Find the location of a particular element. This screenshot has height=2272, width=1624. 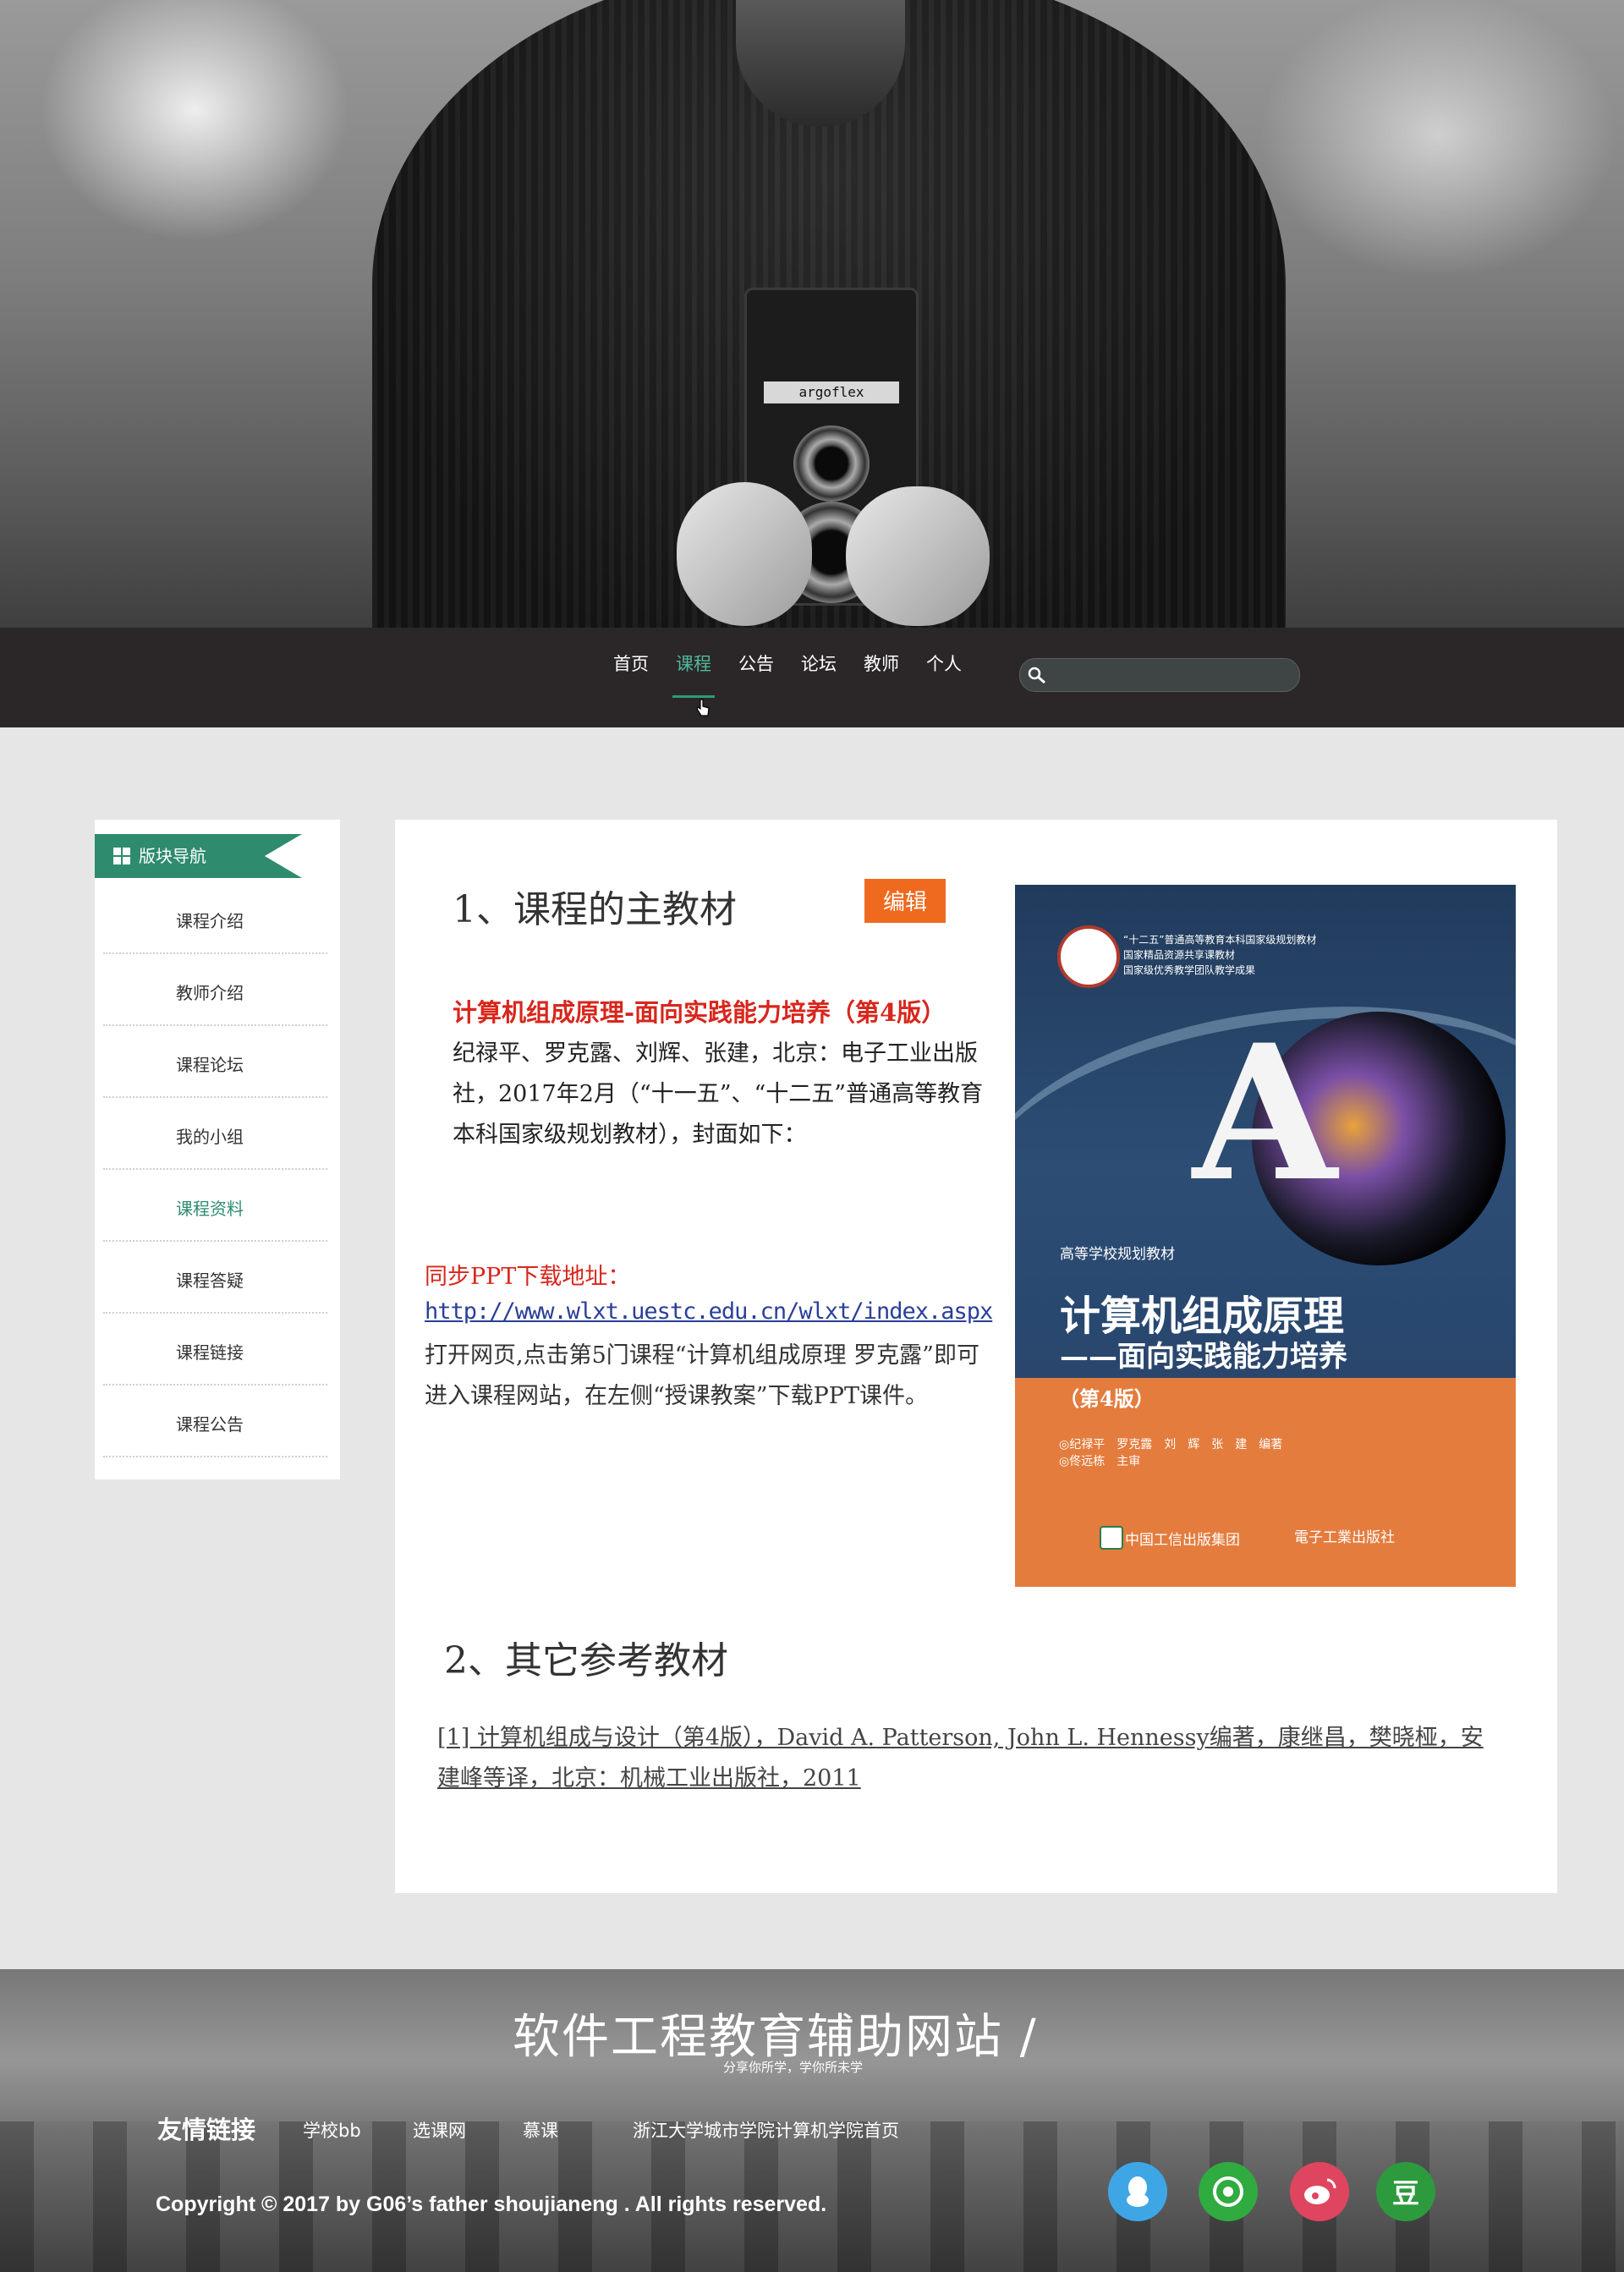

qq-icon is located at coordinates (1138, 2192).